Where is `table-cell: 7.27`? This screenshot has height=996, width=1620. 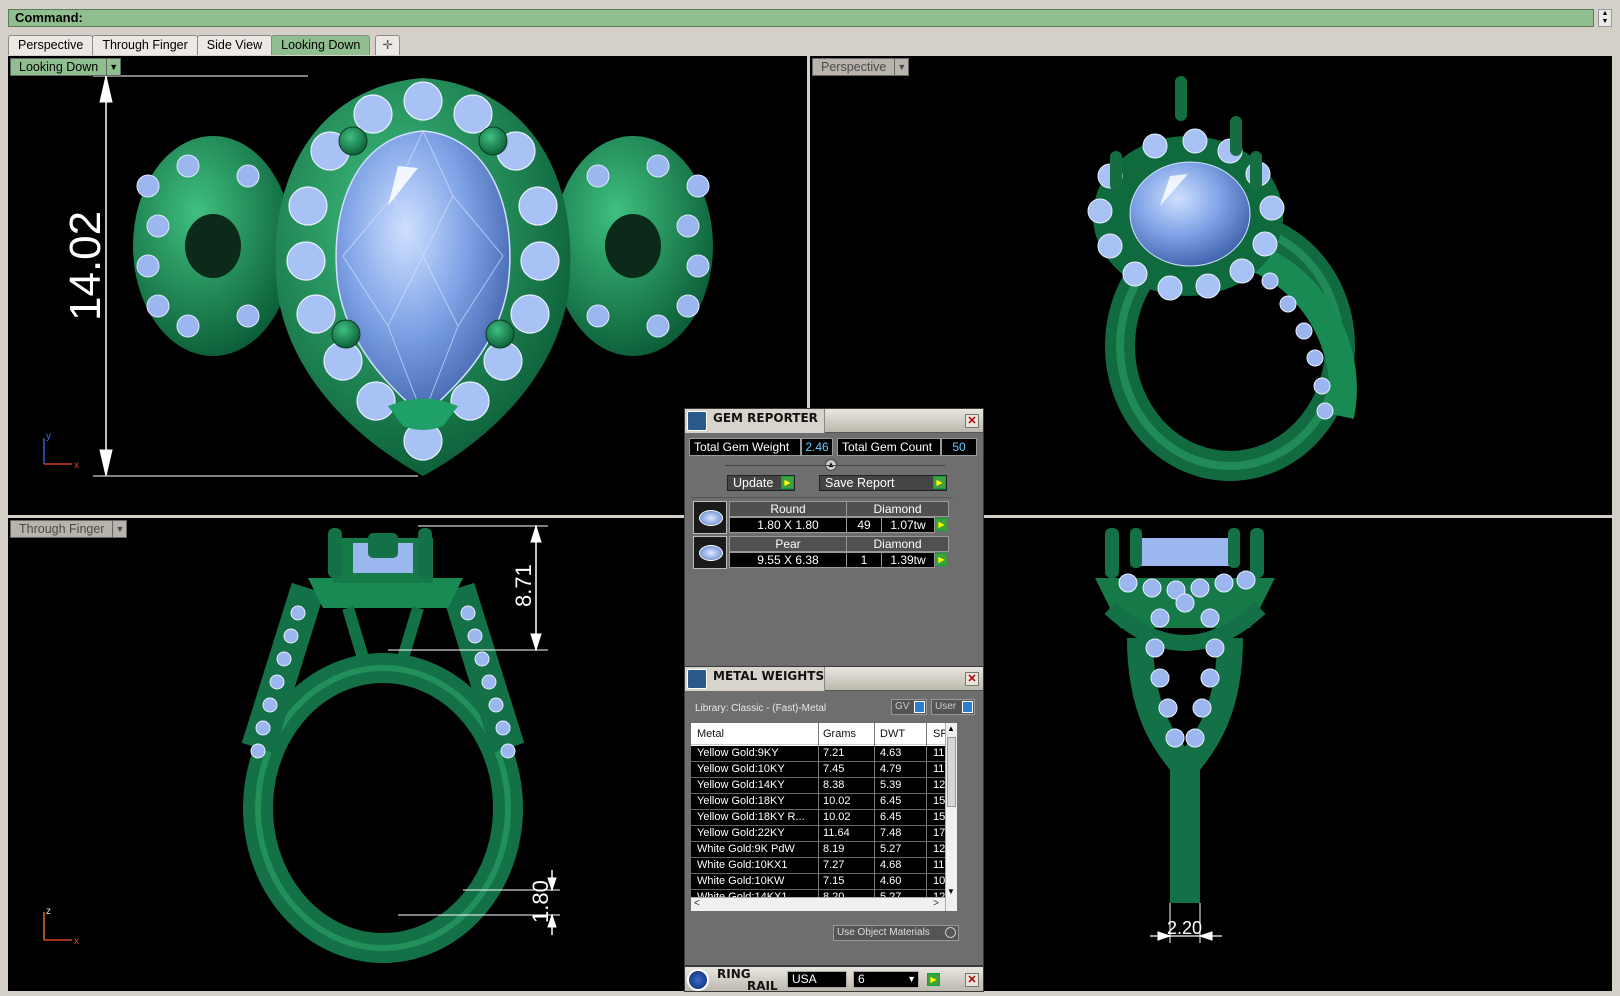
table-cell: 7.27 is located at coordinates (834, 865).